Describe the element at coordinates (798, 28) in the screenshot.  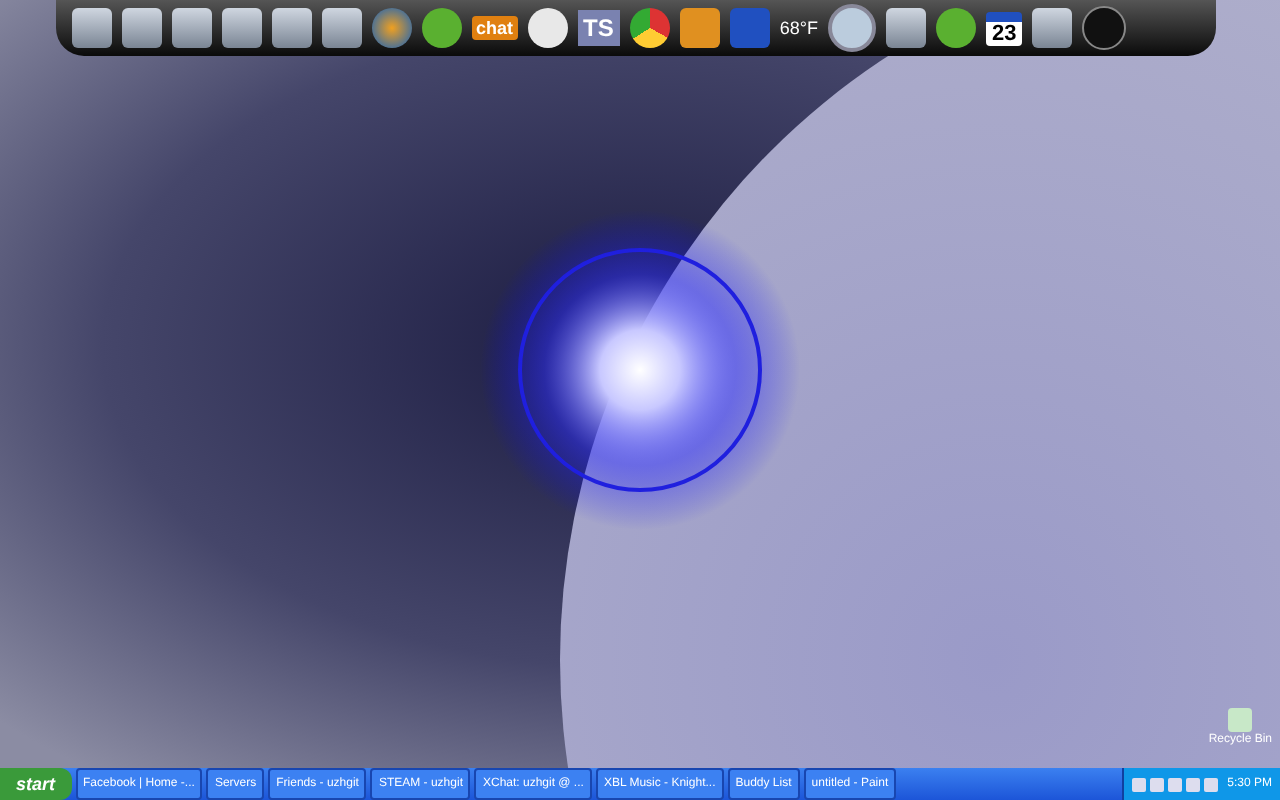
I see `weather-temperature: 68°F` at that location.